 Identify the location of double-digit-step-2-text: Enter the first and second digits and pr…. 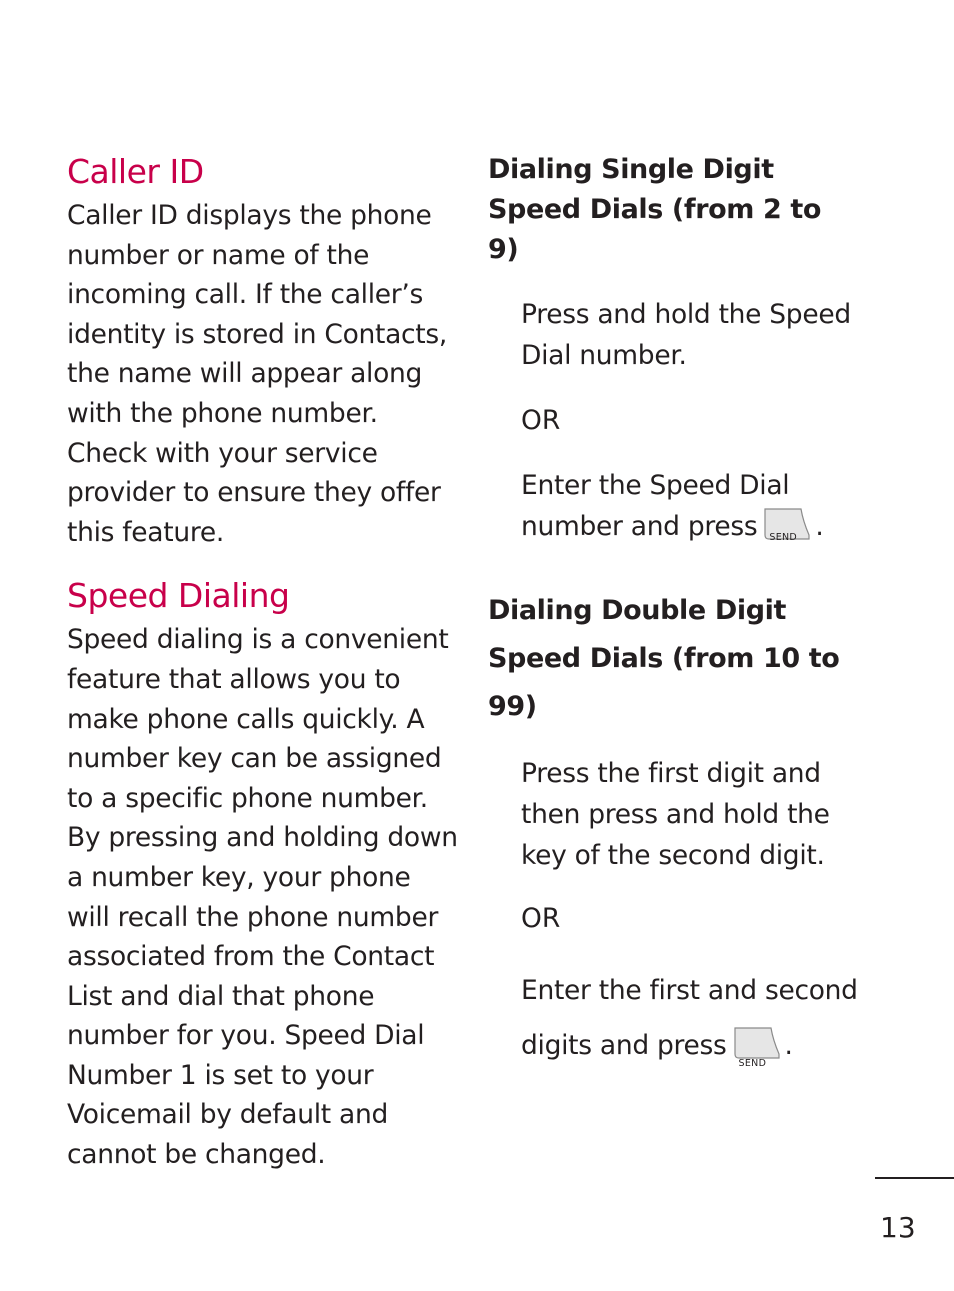
(689, 1018).